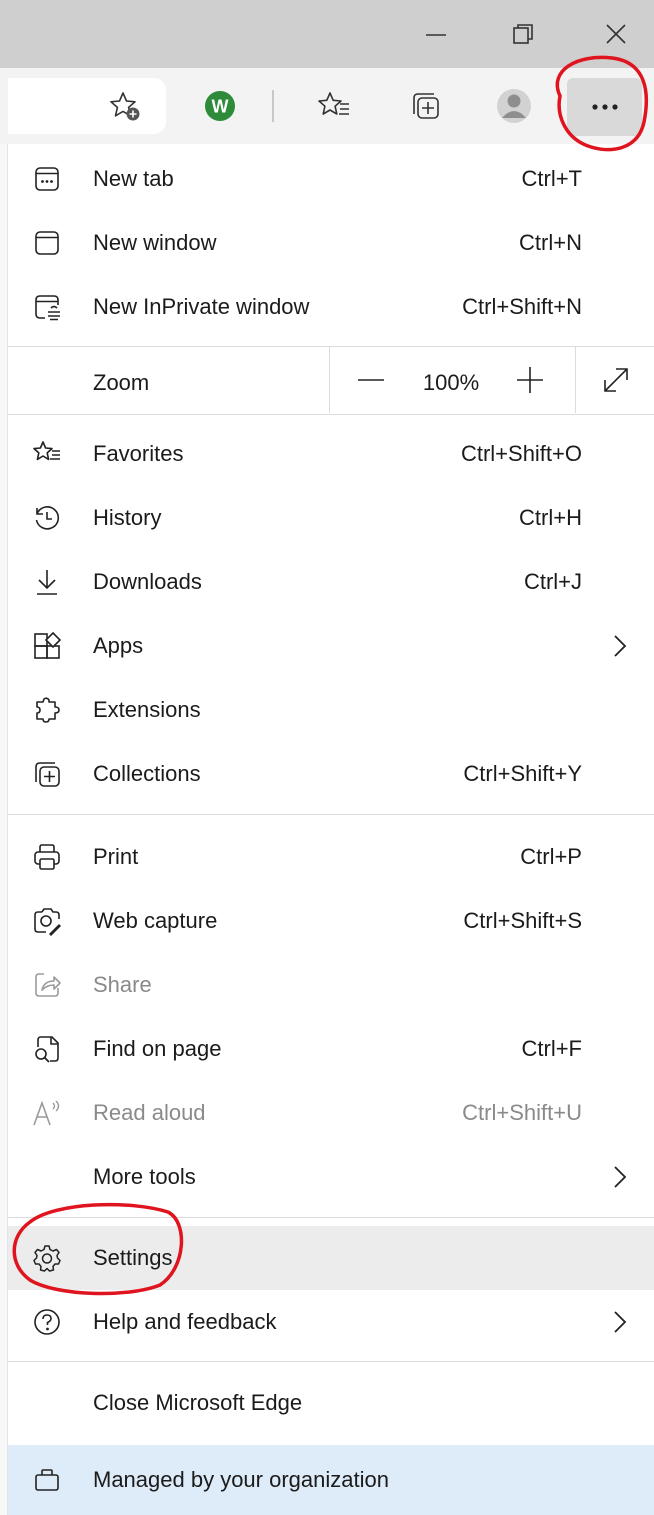  I want to click on menu-label: Find on page, so click(157, 1048).